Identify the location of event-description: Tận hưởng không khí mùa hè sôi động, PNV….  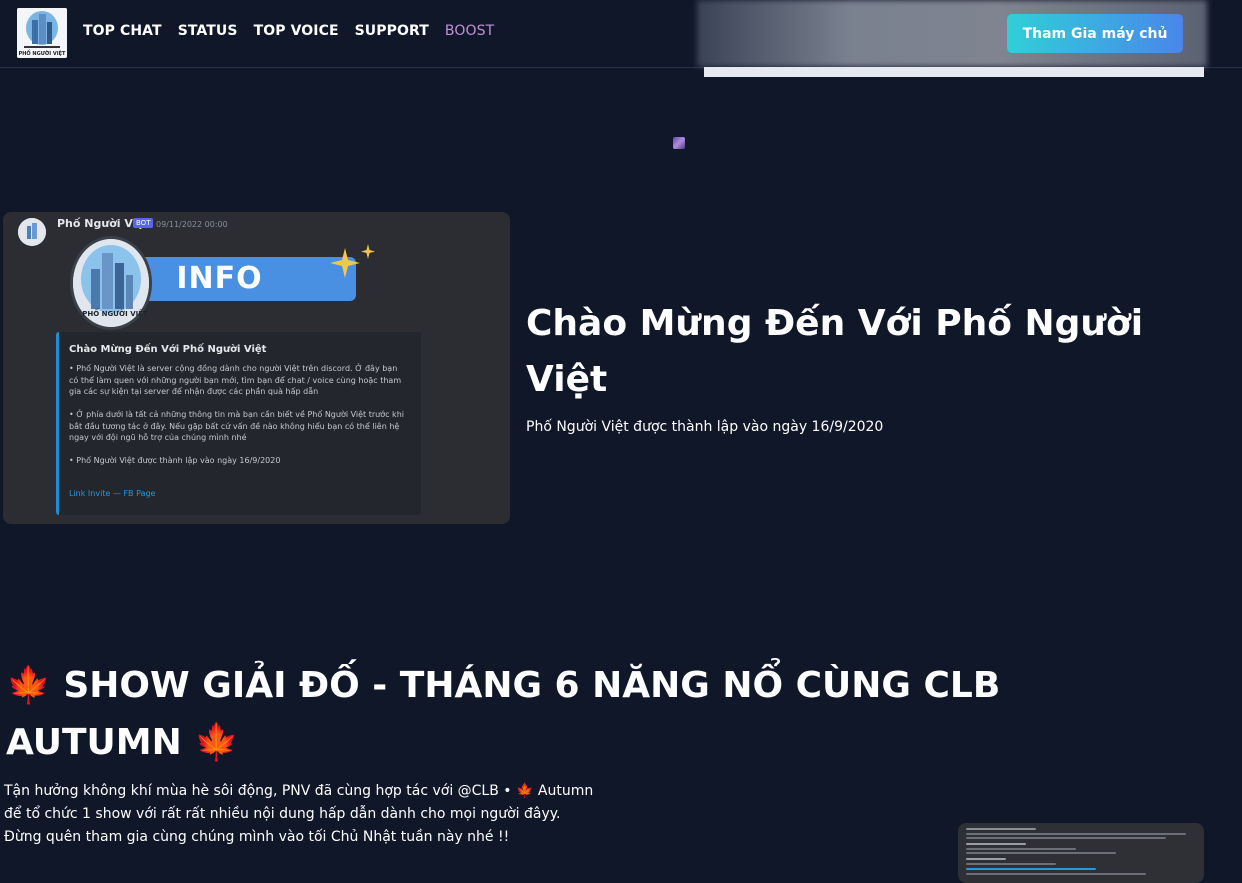
(299, 814).